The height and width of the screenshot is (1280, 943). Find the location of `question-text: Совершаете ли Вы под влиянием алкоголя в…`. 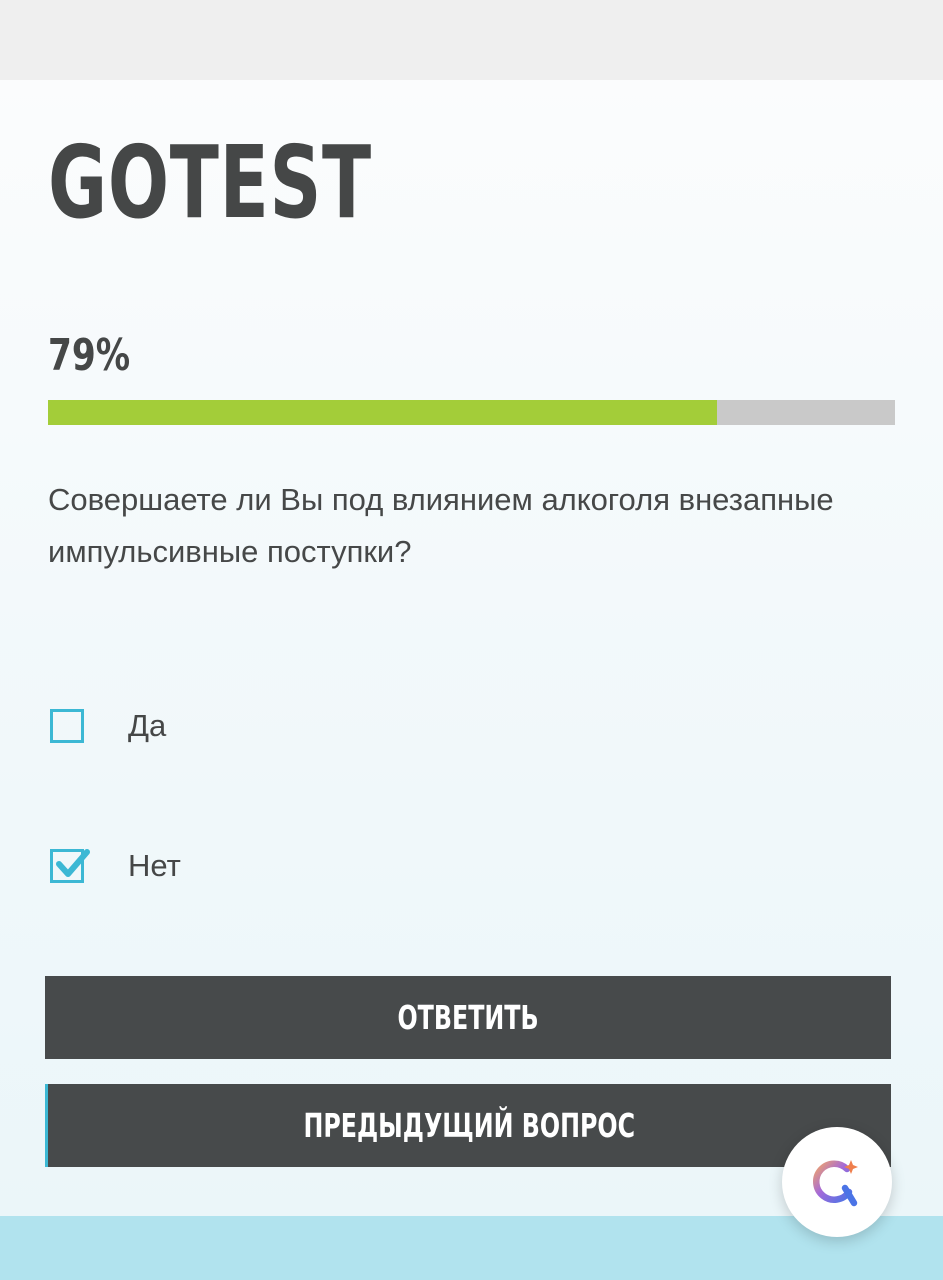

question-text: Совершаете ли Вы под влиянием алкоголя в… is located at coordinates (441, 525).